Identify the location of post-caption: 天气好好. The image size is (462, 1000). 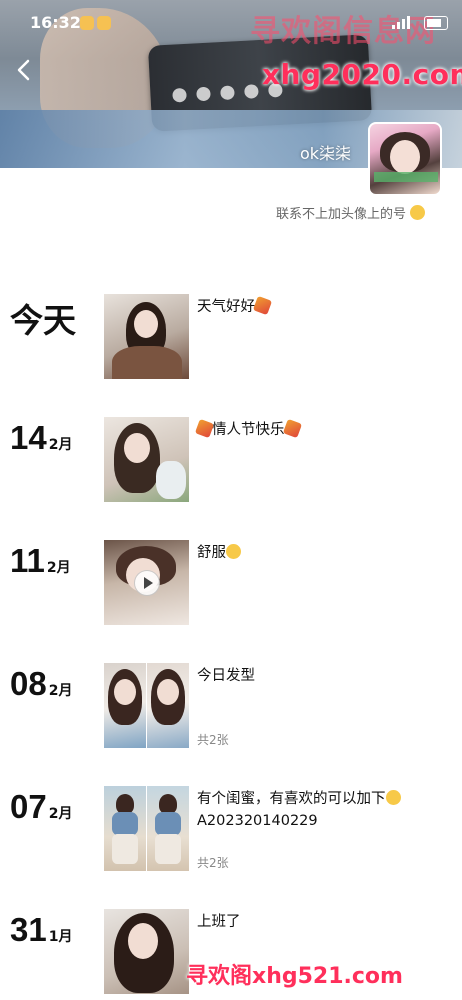
(235, 306).